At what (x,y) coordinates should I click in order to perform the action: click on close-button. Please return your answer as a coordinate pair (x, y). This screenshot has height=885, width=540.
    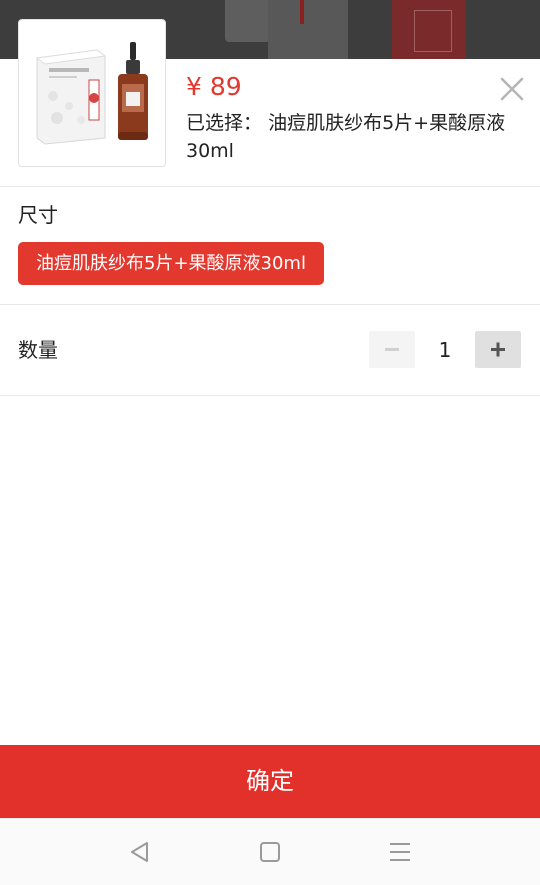
    Looking at the image, I should click on (512, 89).